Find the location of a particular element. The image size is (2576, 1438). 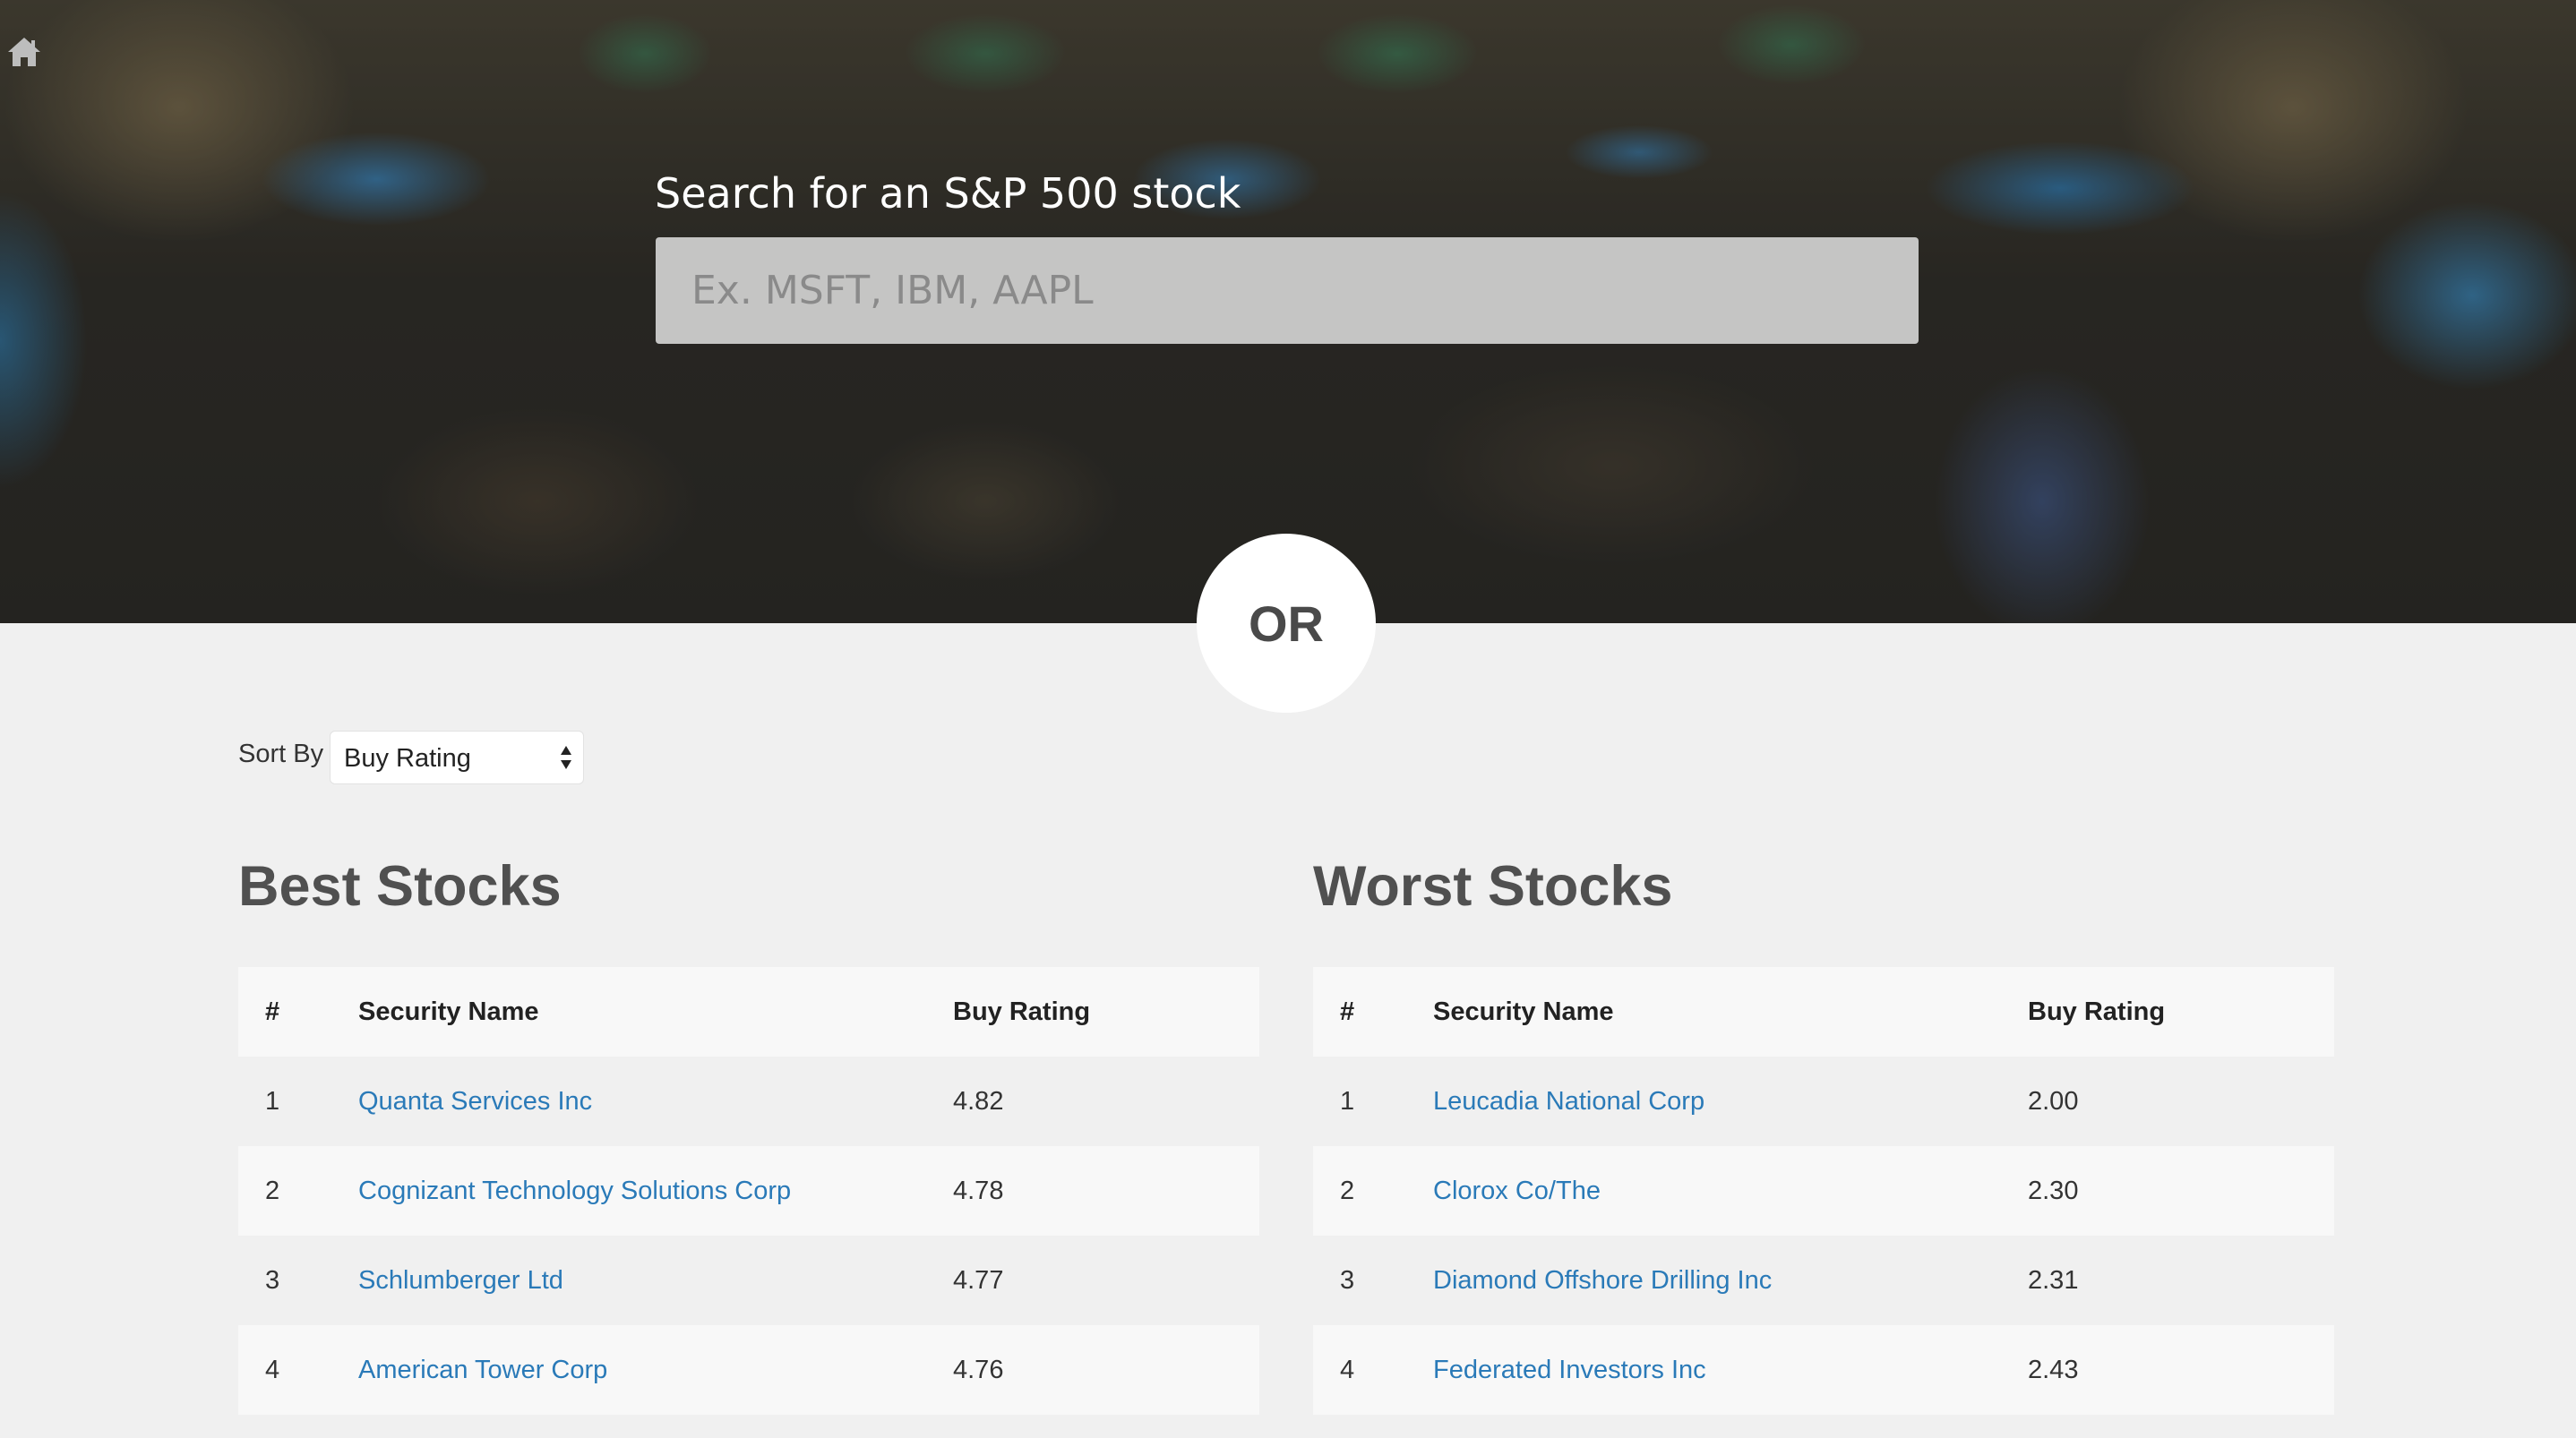

rating-cell: 2.43 is located at coordinates (2053, 1369).